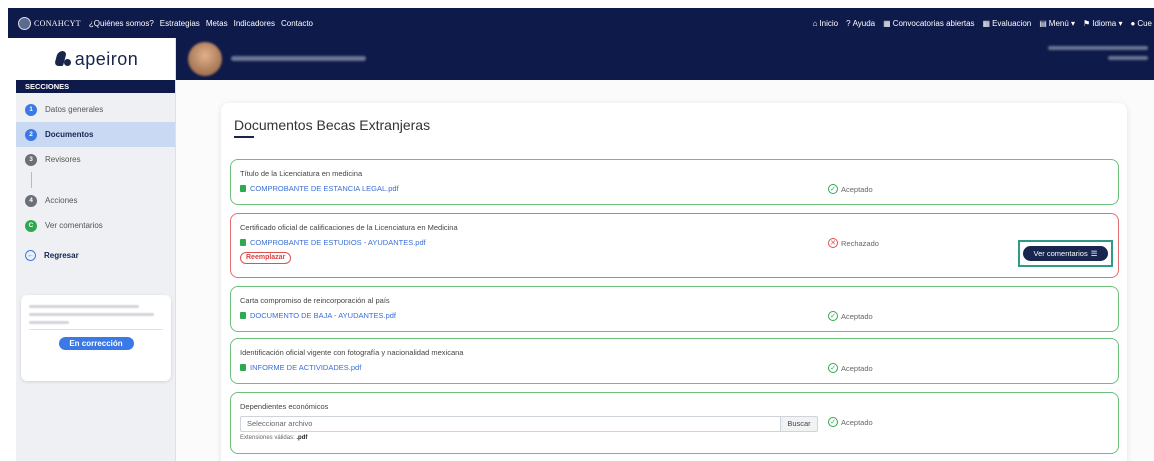 Image resolution: width=1154 pixels, height=461 pixels. Describe the element at coordinates (63, 159) in the screenshot. I see `step-label: Revisores` at that location.